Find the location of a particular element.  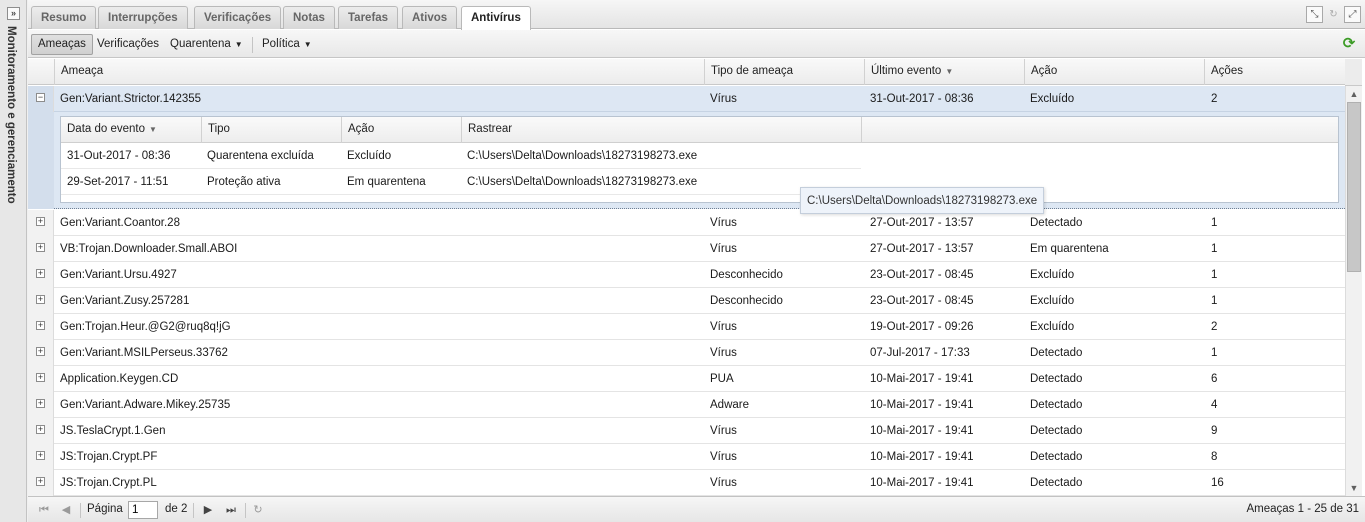

column-header-last-event: Último evento ▼ is located at coordinates (944, 72).